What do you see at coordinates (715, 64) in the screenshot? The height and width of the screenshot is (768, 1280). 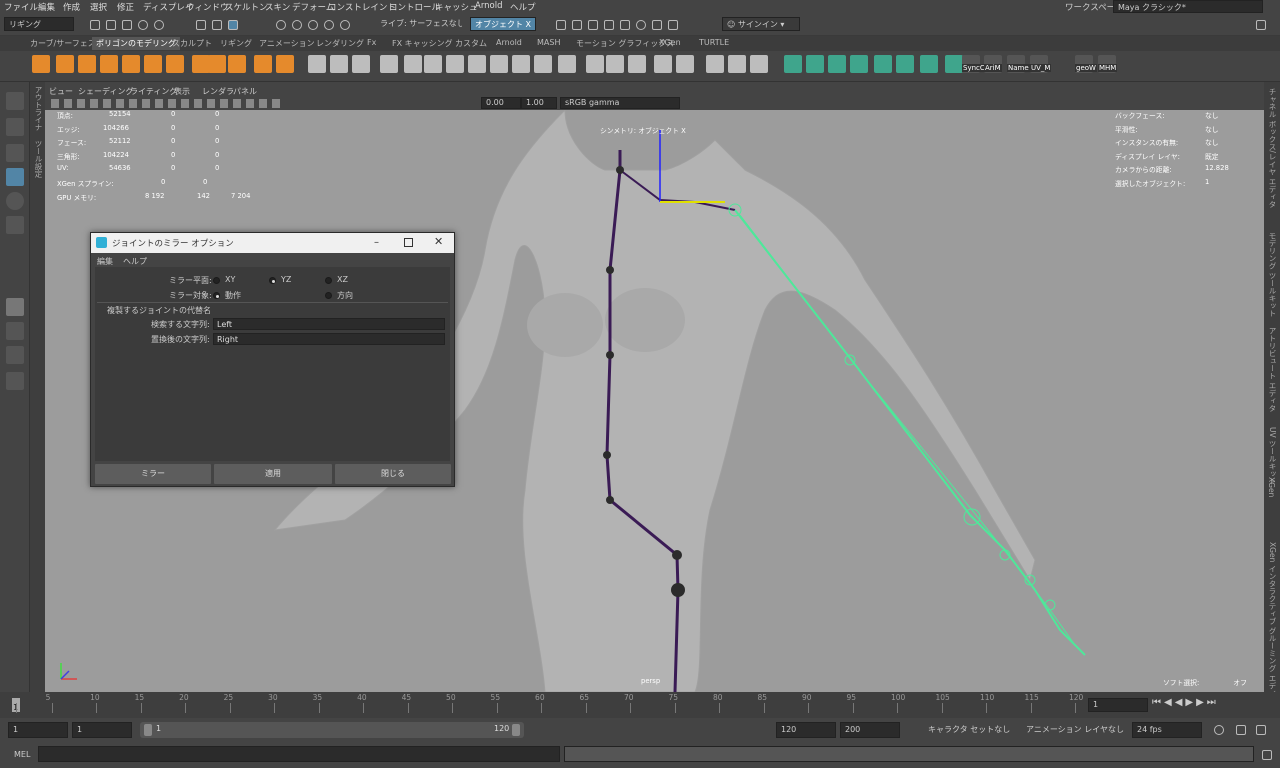 I see `reduce-shelf-icon` at bounding box center [715, 64].